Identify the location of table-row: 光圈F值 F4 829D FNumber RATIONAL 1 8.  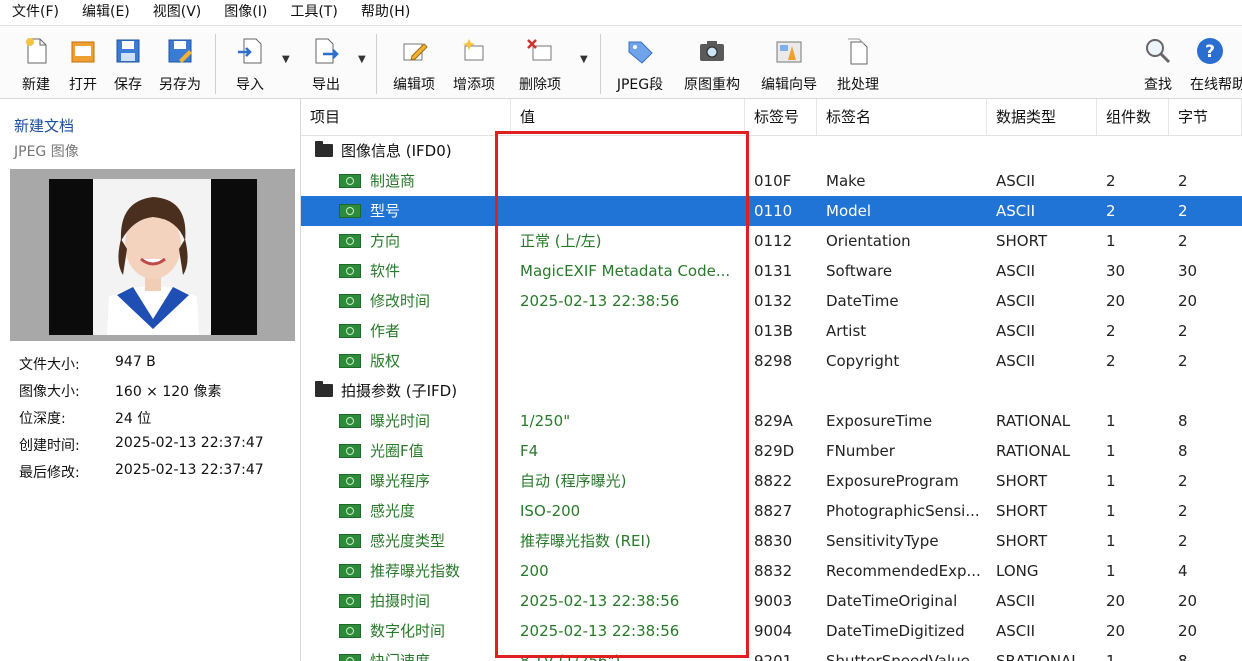
(771, 451).